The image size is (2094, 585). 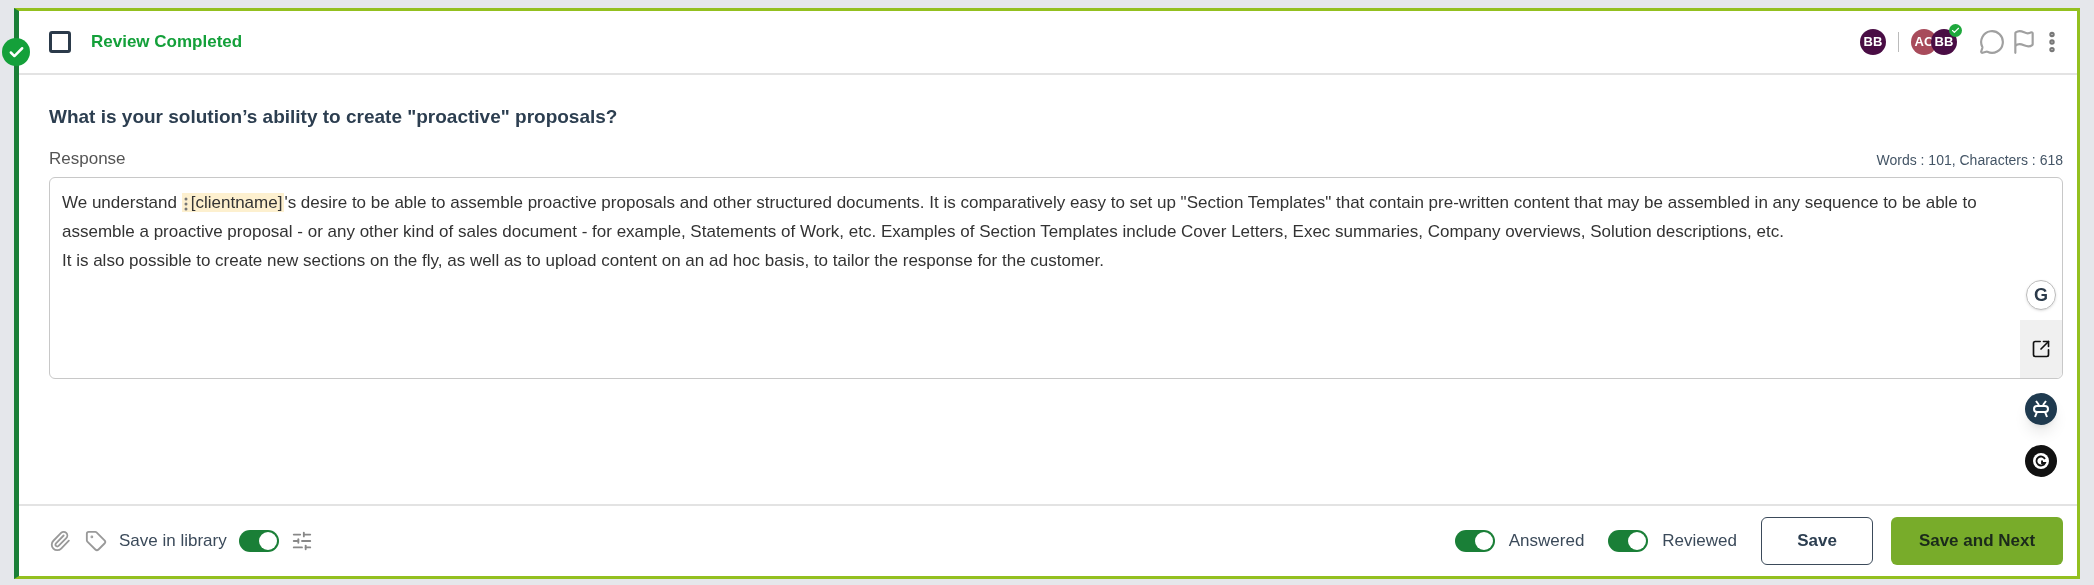 I want to click on word-count: Words : 101, Characters : 618, so click(x=1969, y=160).